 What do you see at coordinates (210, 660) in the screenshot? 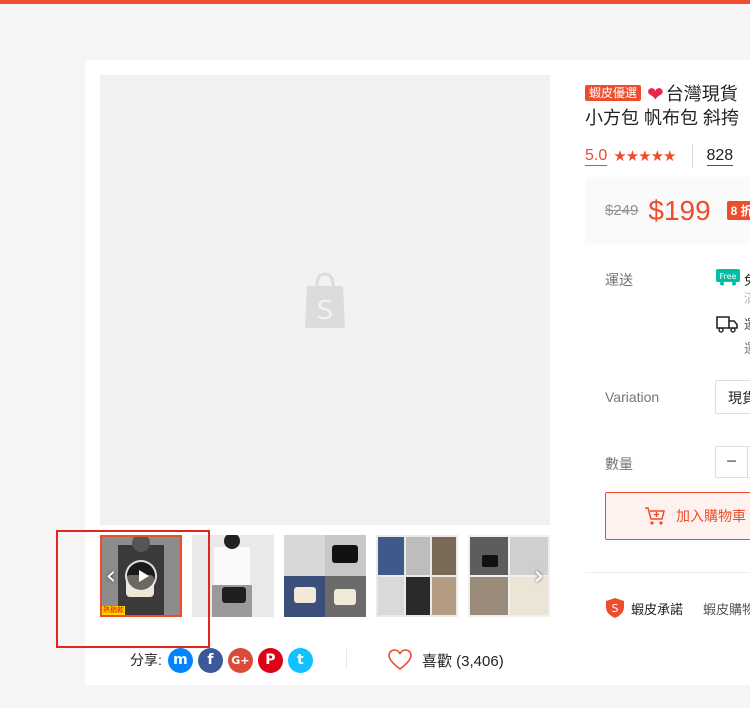
I see `facebook-icon: f` at bounding box center [210, 660].